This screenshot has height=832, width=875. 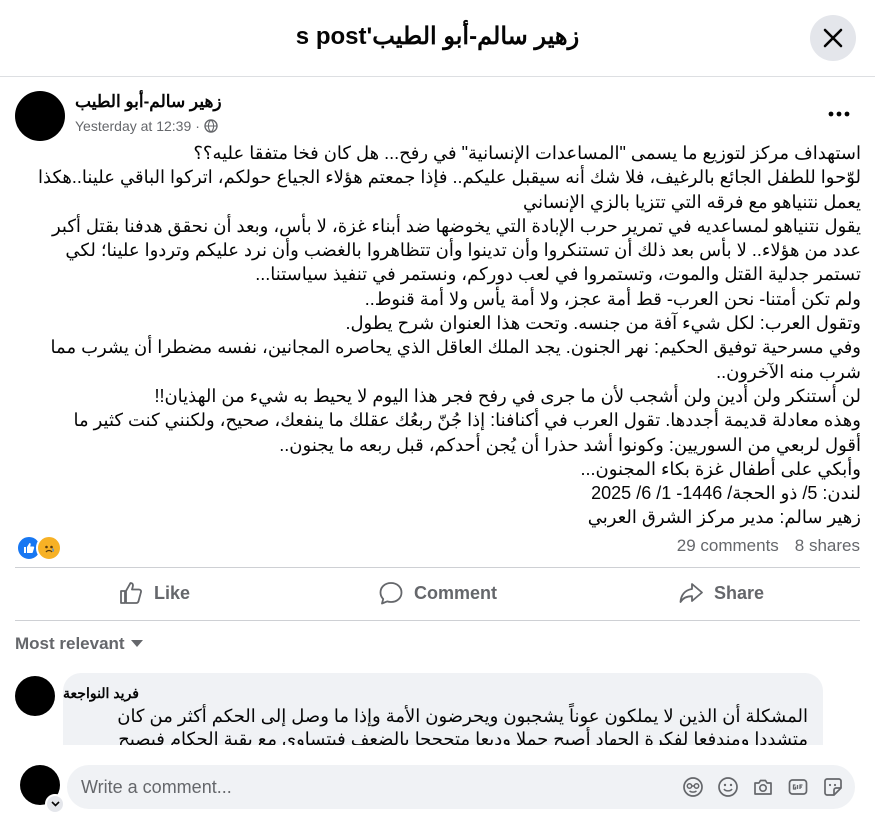 I want to click on post-time: Yesterday at 12:39, so click(x=133, y=126).